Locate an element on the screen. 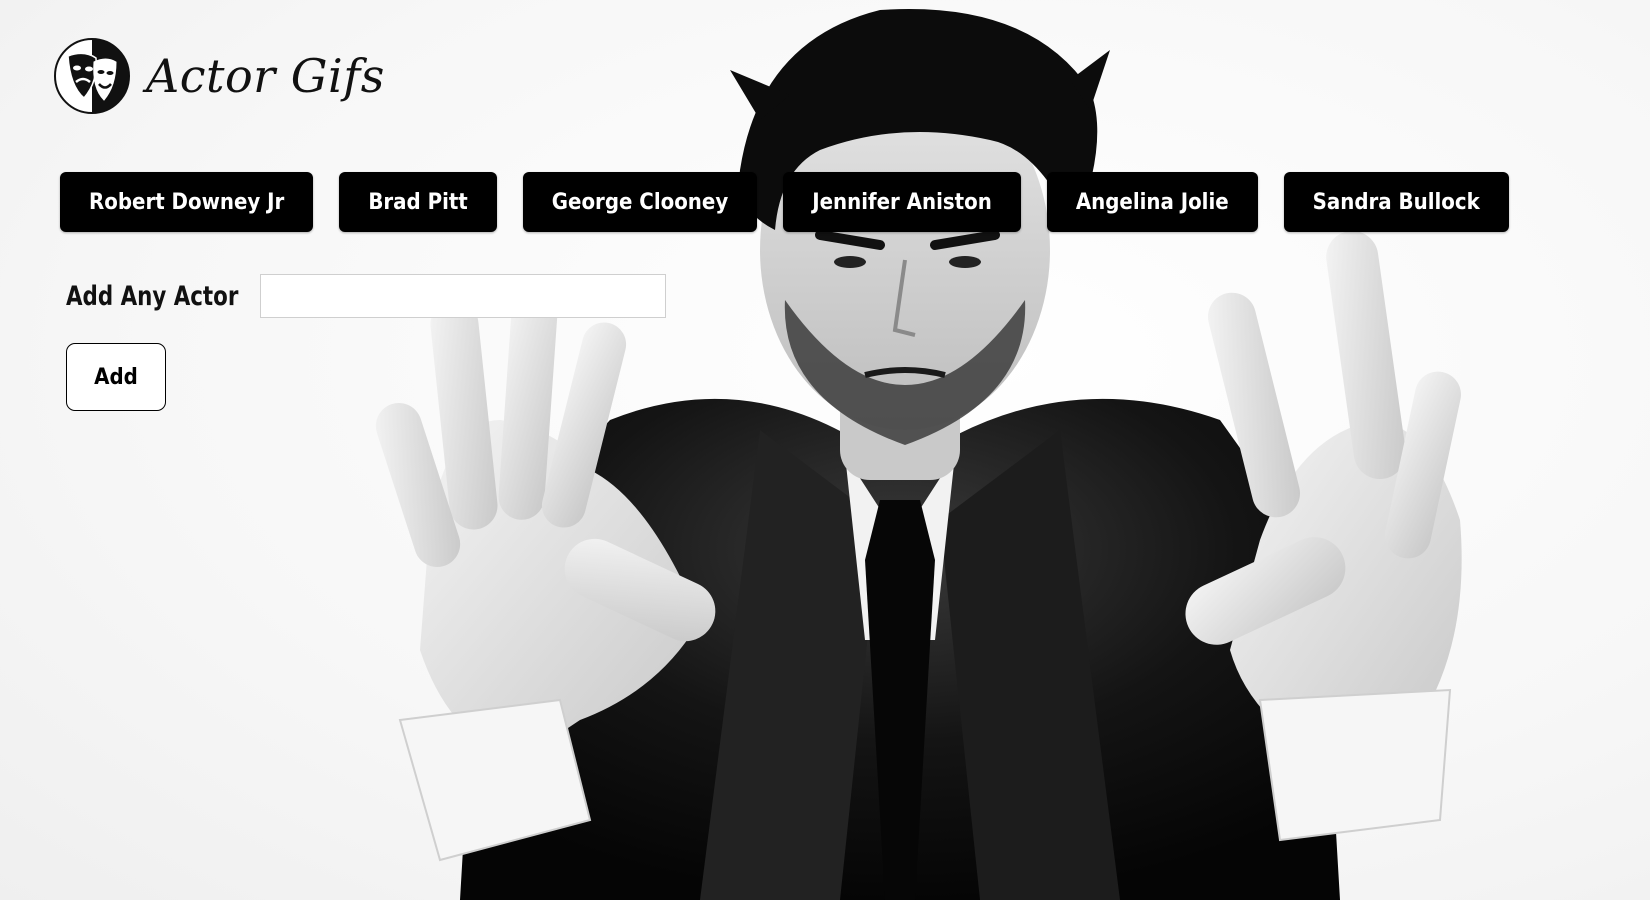 The width and height of the screenshot is (1650, 900). add-actor-button: Add is located at coordinates (116, 377).